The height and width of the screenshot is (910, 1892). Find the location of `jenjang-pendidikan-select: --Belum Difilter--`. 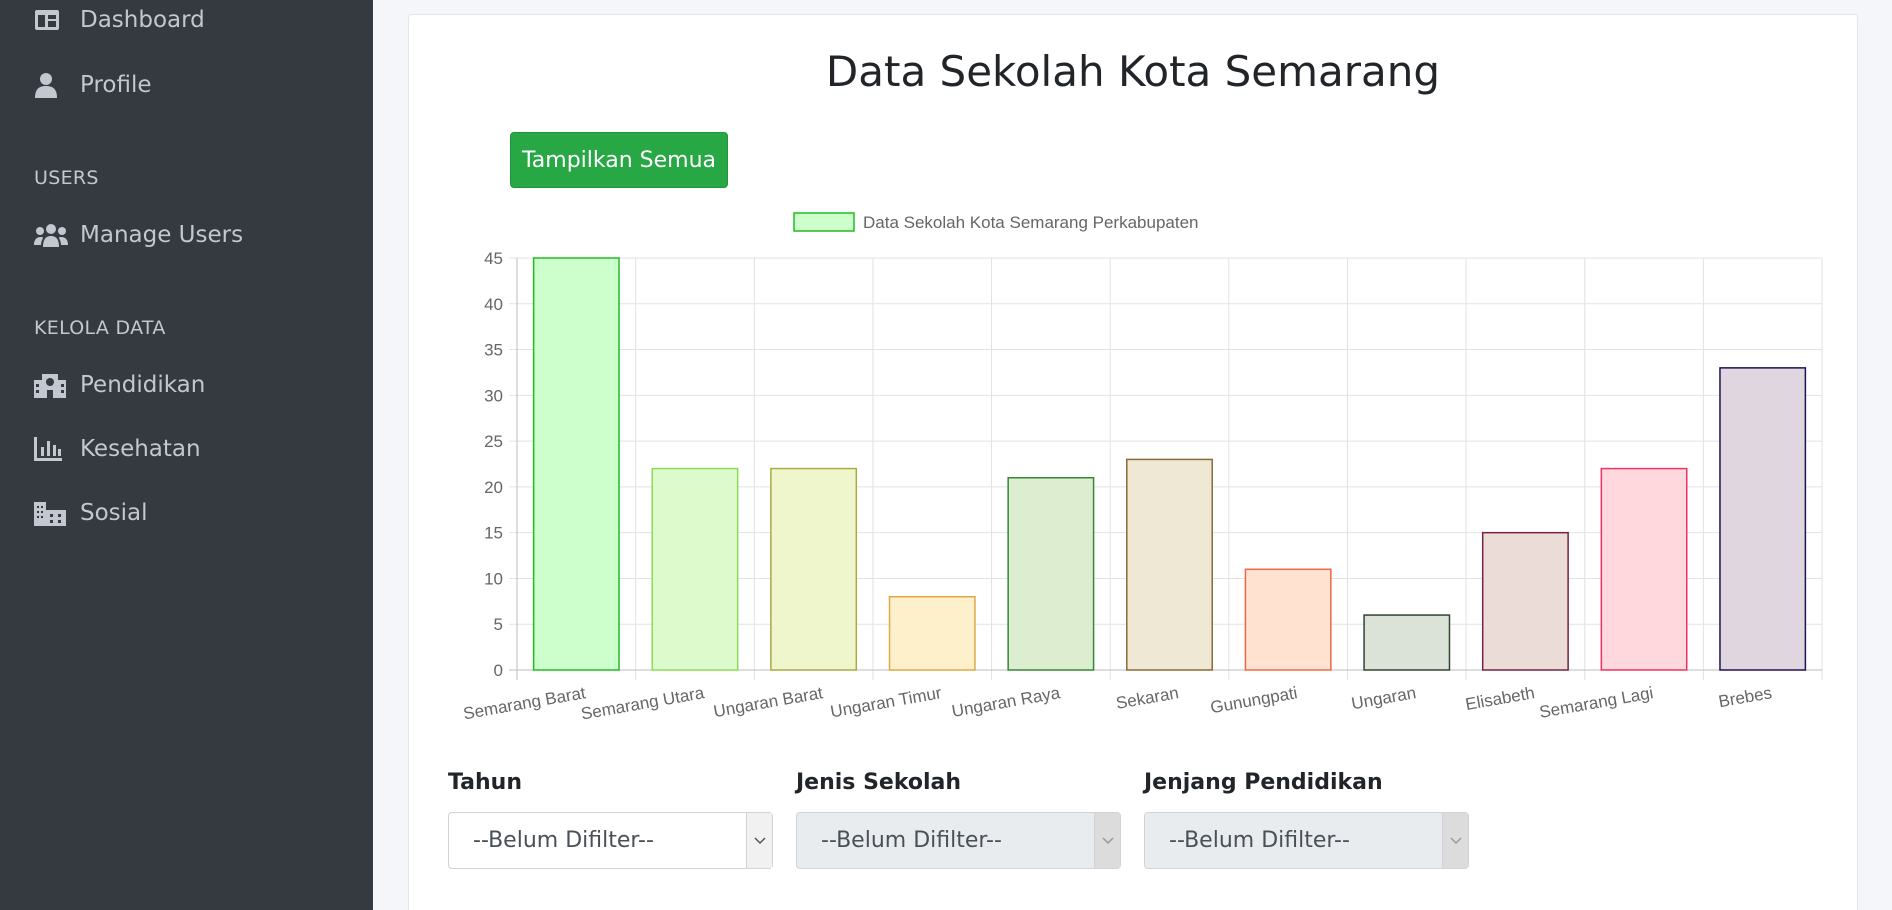

jenjang-pendidikan-select: --Belum Difilter-- is located at coordinates (1306, 840).